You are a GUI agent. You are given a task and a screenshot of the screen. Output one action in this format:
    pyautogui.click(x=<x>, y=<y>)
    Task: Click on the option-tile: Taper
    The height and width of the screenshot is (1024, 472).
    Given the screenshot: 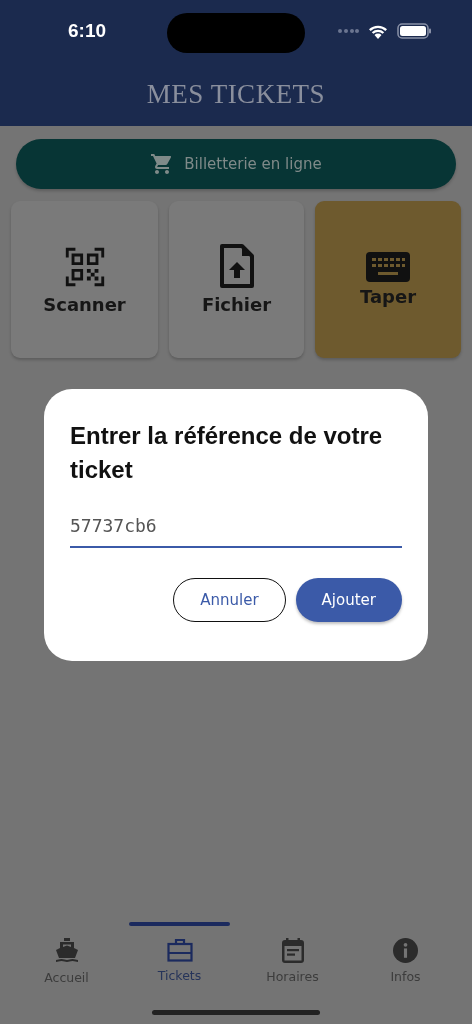 What is the action you would take?
    pyautogui.click(x=388, y=279)
    